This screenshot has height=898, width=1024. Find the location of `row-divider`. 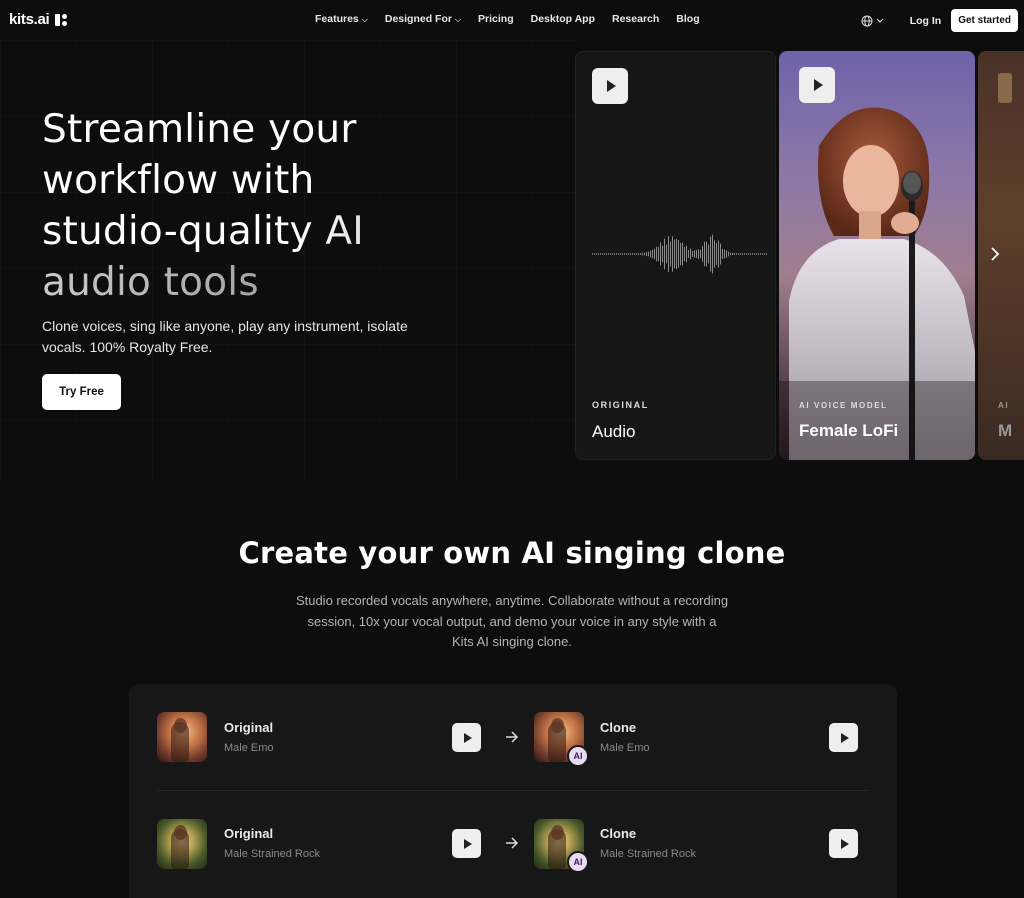

row-divider is located at coordinates (512, 790).